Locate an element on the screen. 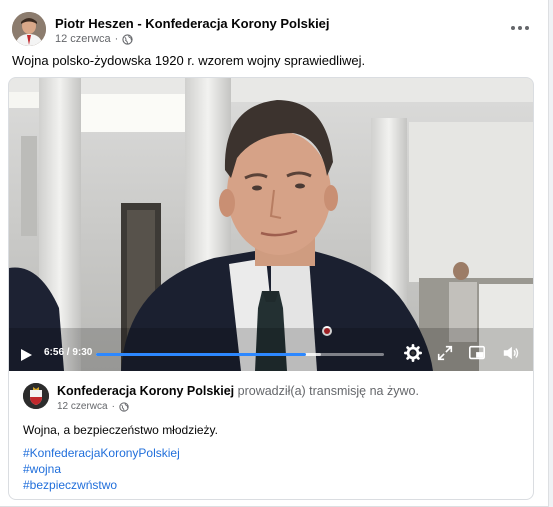 The width and height of the screenshot is (553, 507). page-name: Konfederacja Korony Polskiej is located at coordinates (145, 391).